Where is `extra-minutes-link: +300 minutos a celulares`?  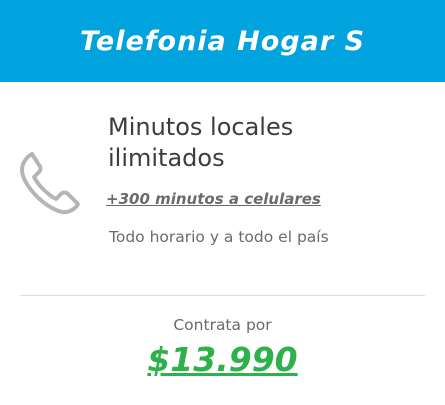
extra-minutes-link: +300 minutos a celulares is located at coordinates (213, 199).